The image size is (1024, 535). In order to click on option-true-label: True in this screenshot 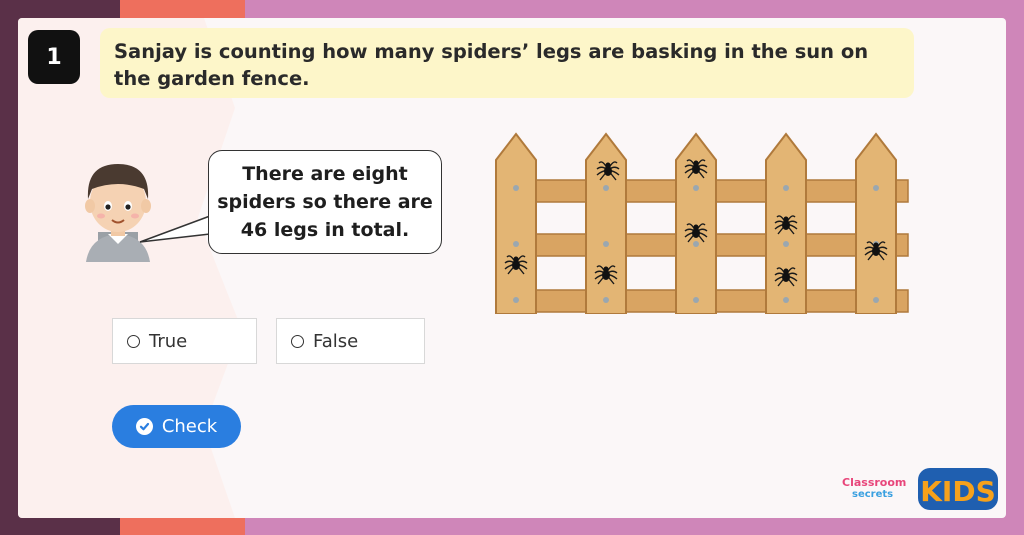, I will do `click(168, 341)`.